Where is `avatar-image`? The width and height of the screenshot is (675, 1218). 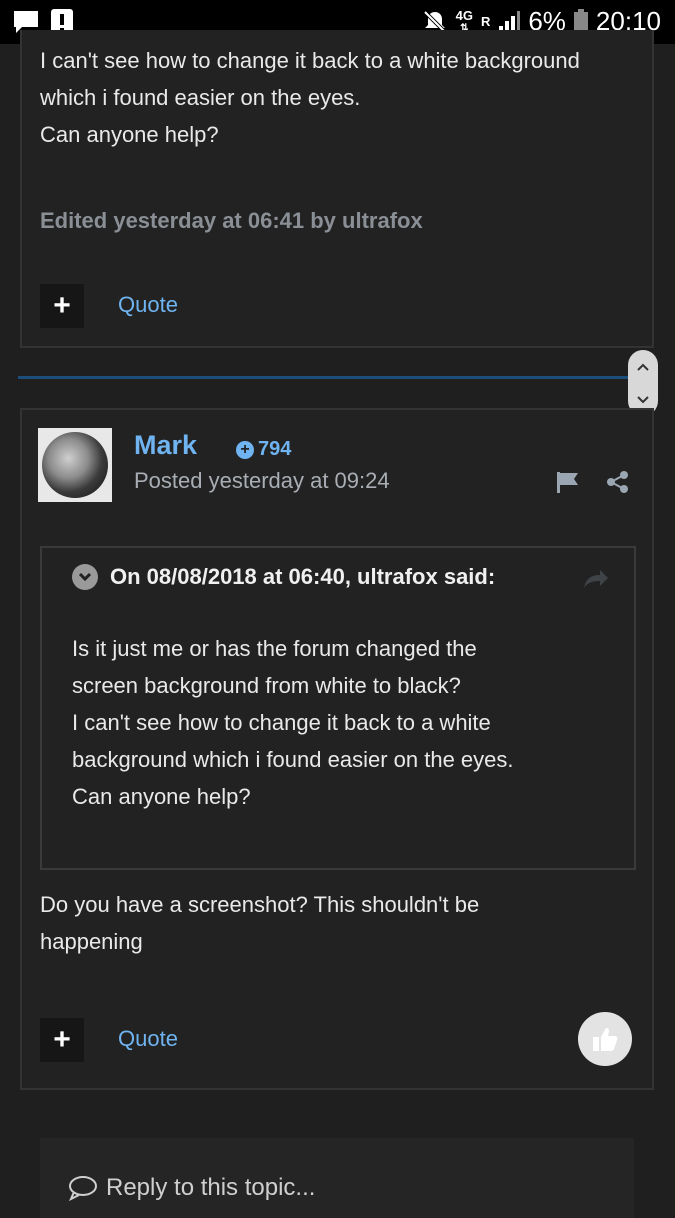
avatar-image is located at coordinates (75, 465).